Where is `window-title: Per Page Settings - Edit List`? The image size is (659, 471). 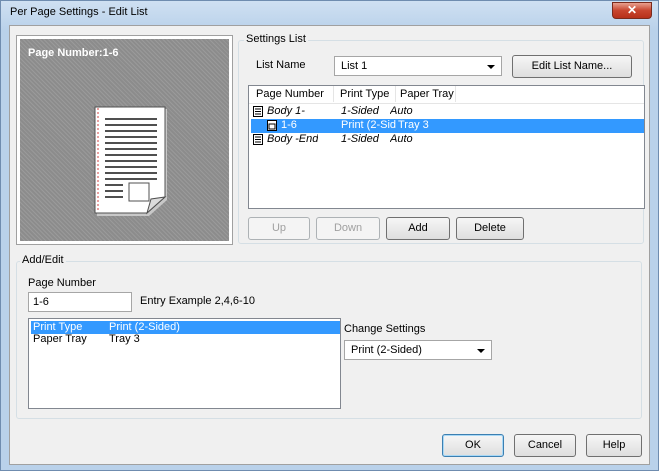 window-title: Per Page Settings - Edit List is located at coordinates (79, 12).